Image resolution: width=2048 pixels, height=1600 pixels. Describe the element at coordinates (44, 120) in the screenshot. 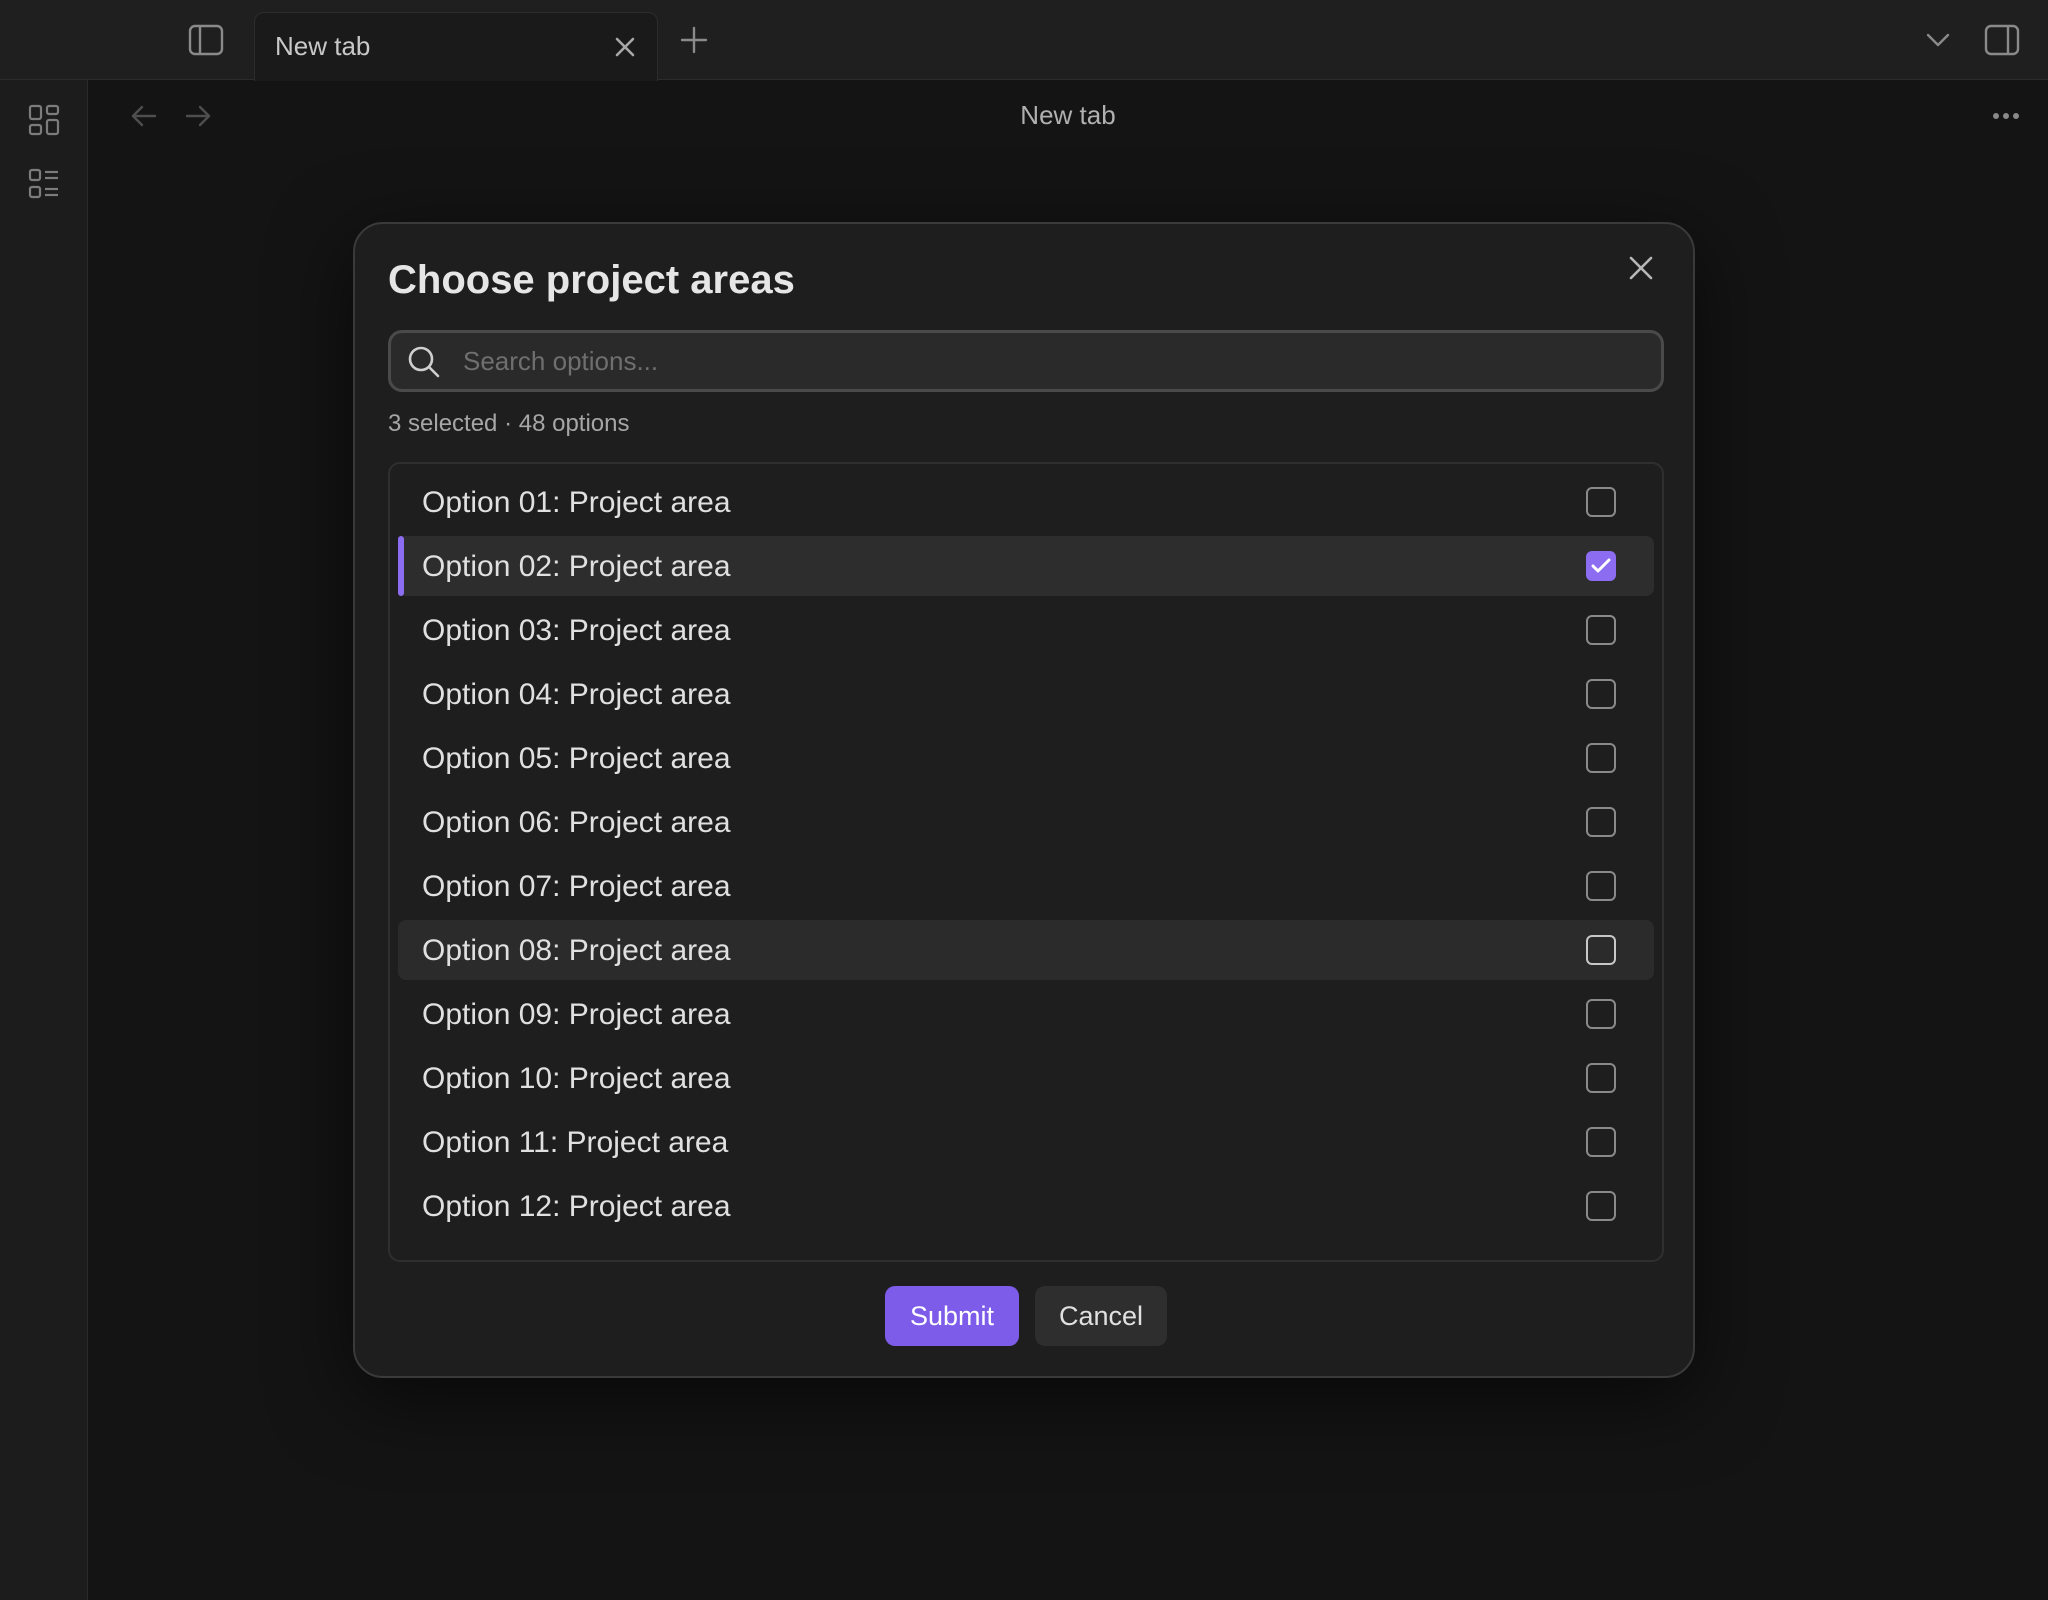

I see `grid-layout-icon` at that location.